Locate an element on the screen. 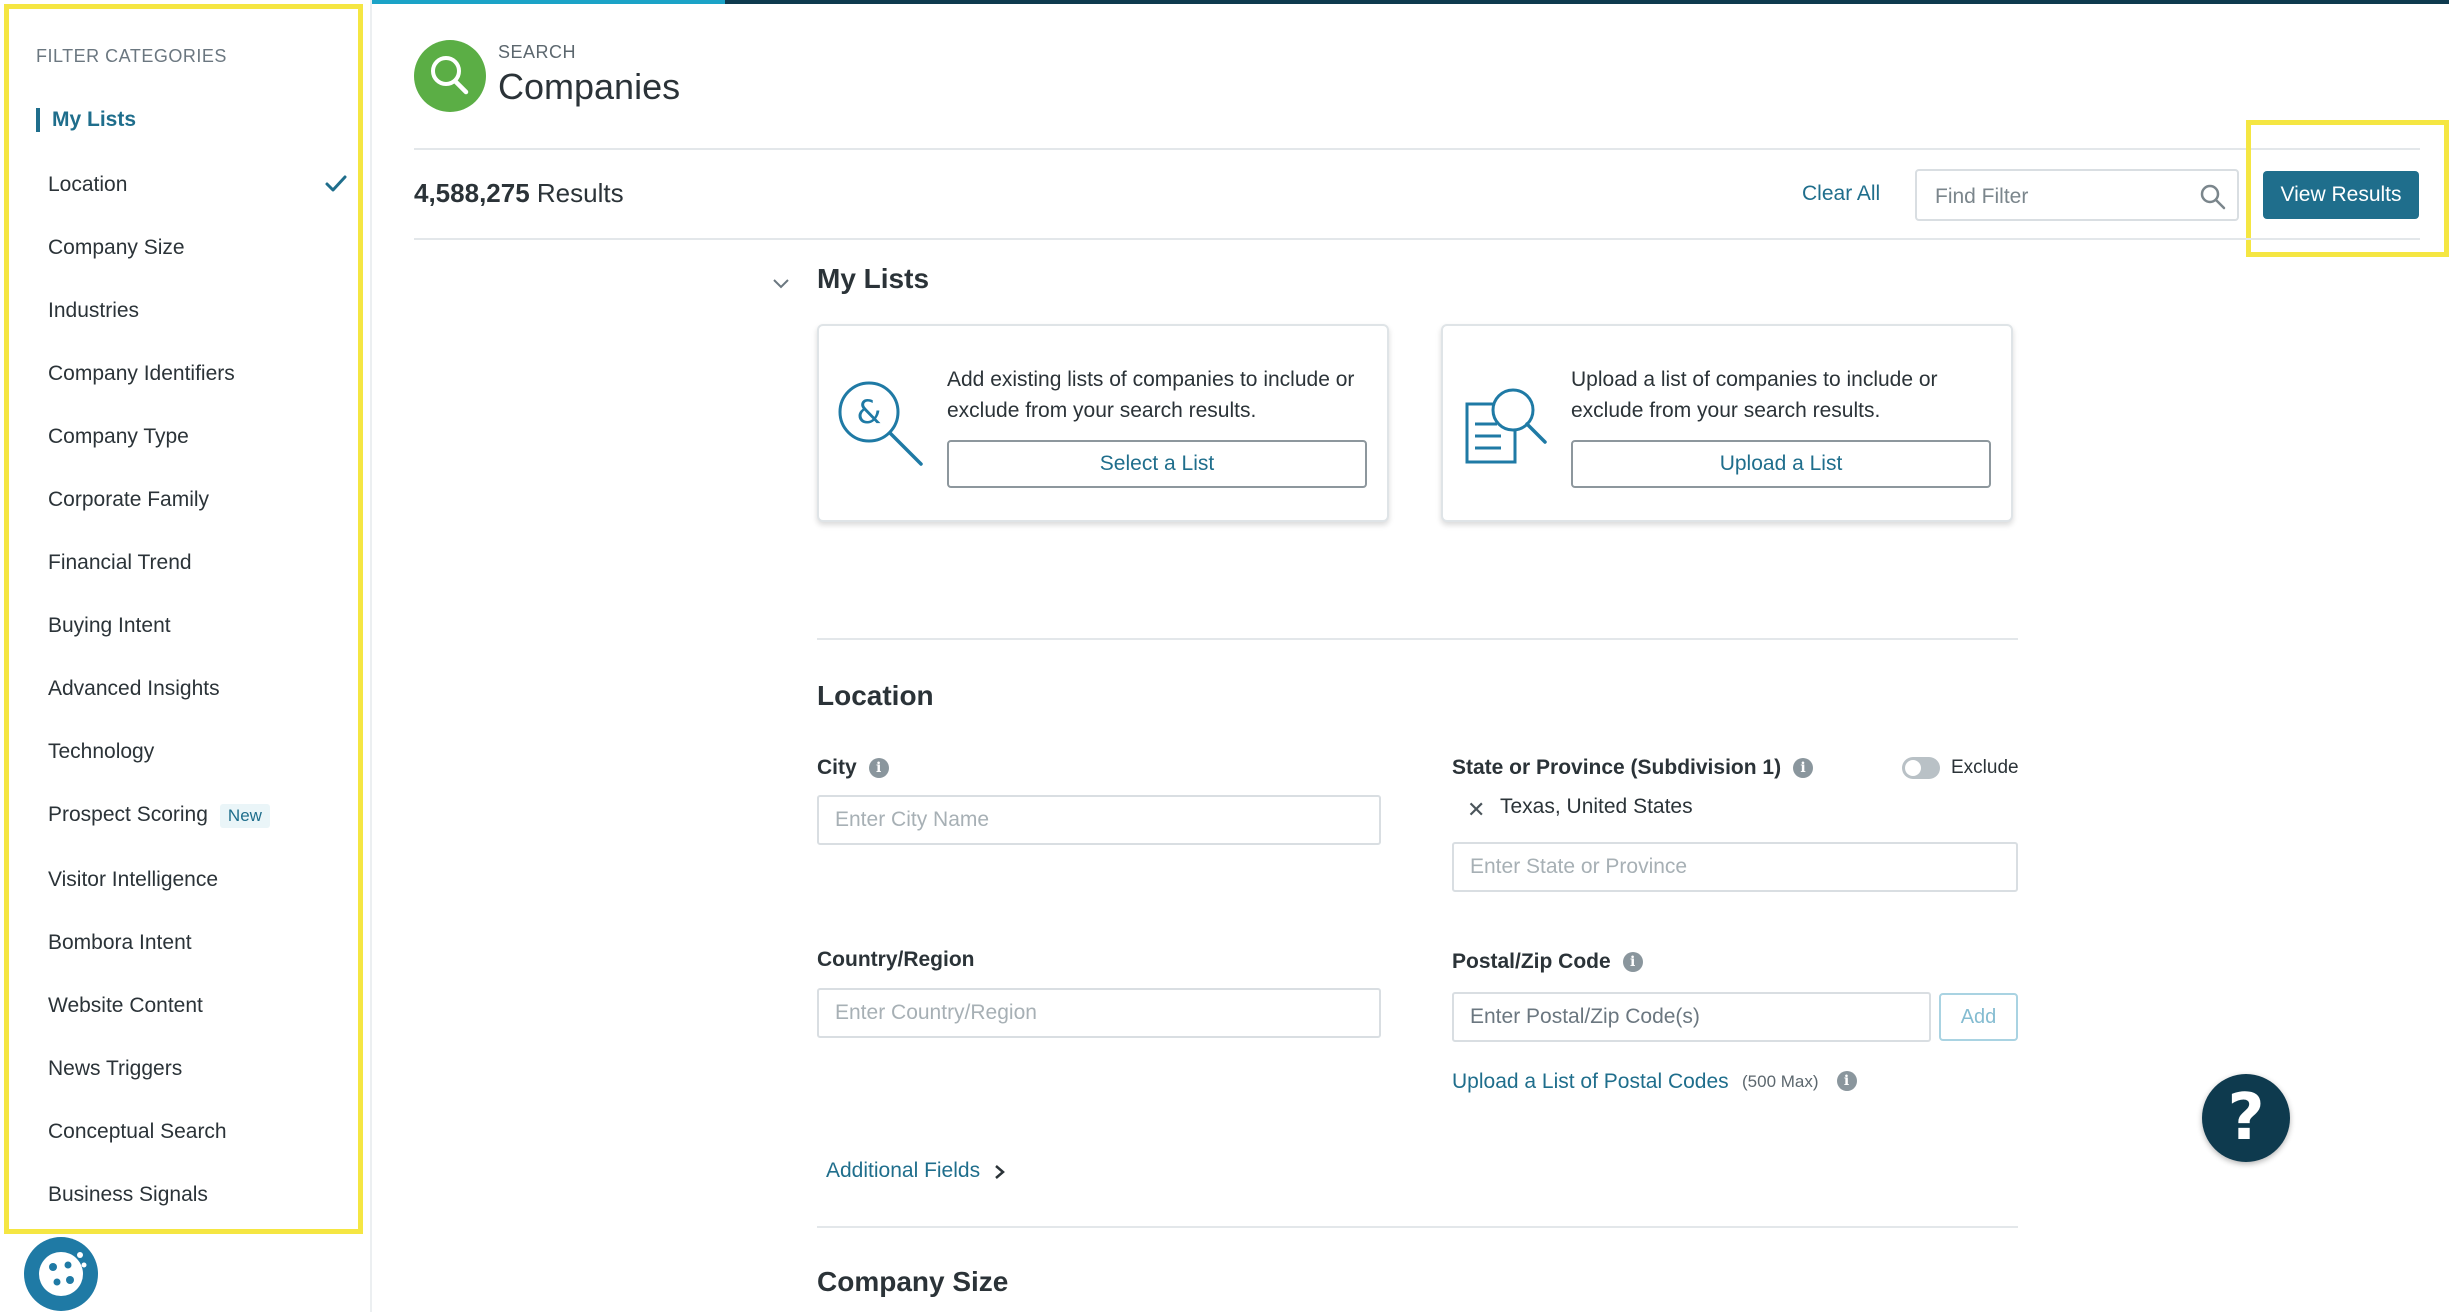  results-number: 4,588,275 is located at coordinates (472, 193).